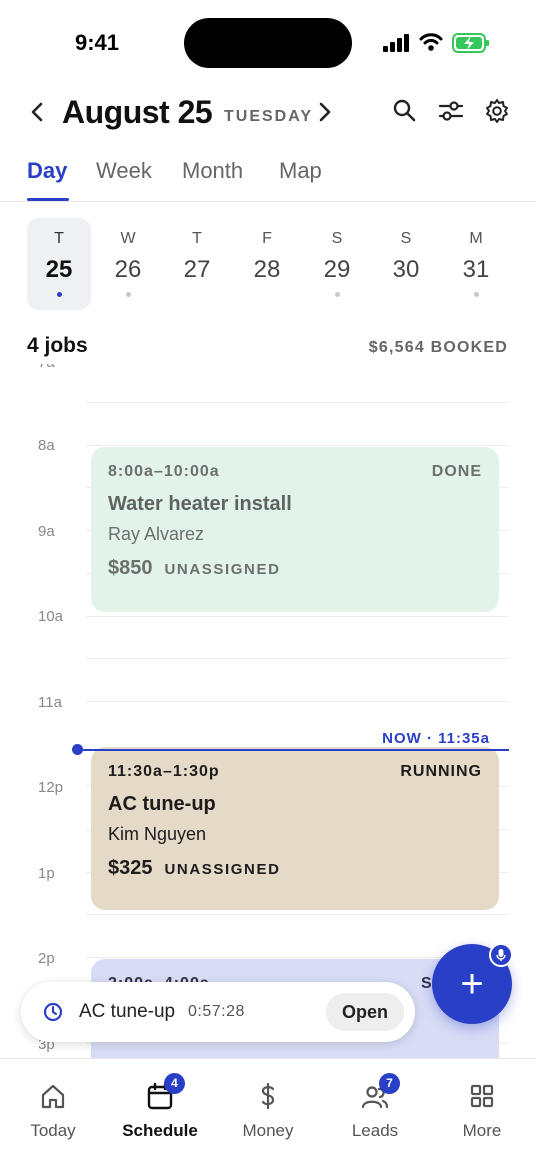  Describe the element at coordinates (59, 269) in the screenshot. I see `week-day-number: 25` at that location.